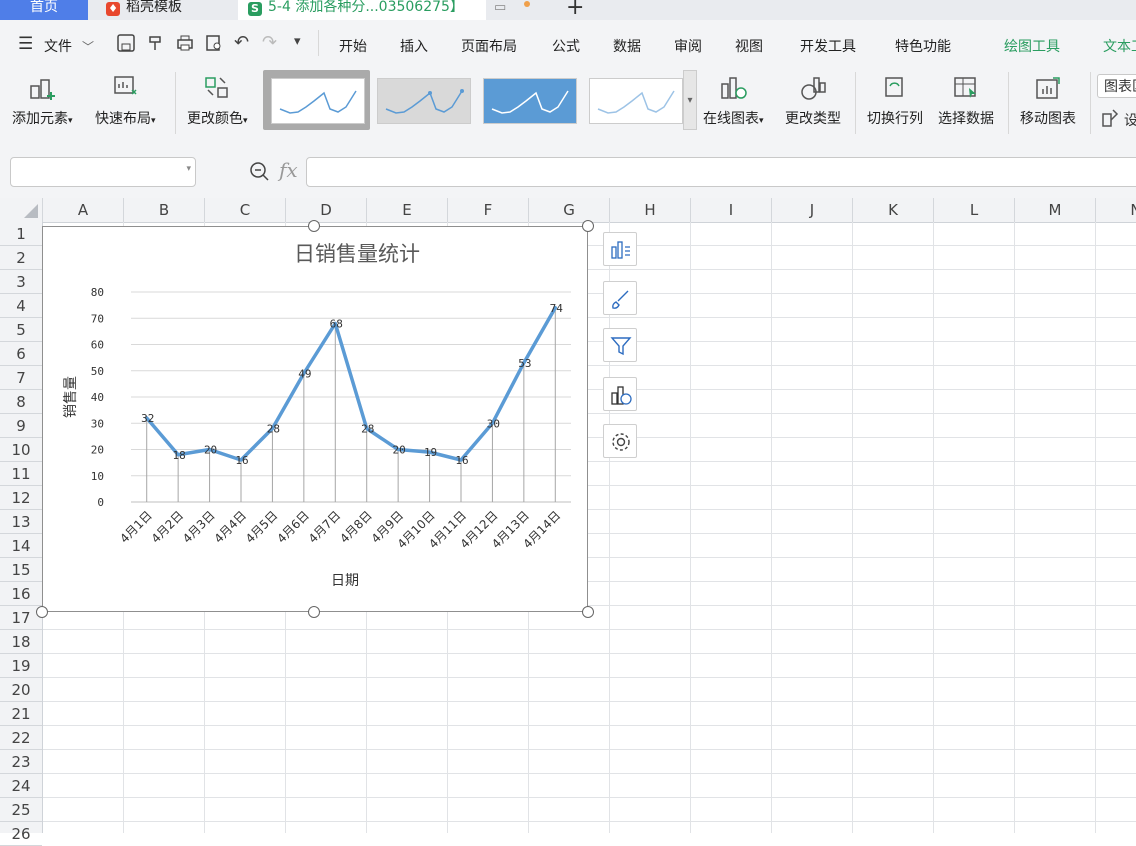 The height and width of the screenshot is (846, 1136). What do you see at coordinates (25, 44) in the screenshot?
I see `hamburger-icon: ☰` at bounding box center [25, 44].